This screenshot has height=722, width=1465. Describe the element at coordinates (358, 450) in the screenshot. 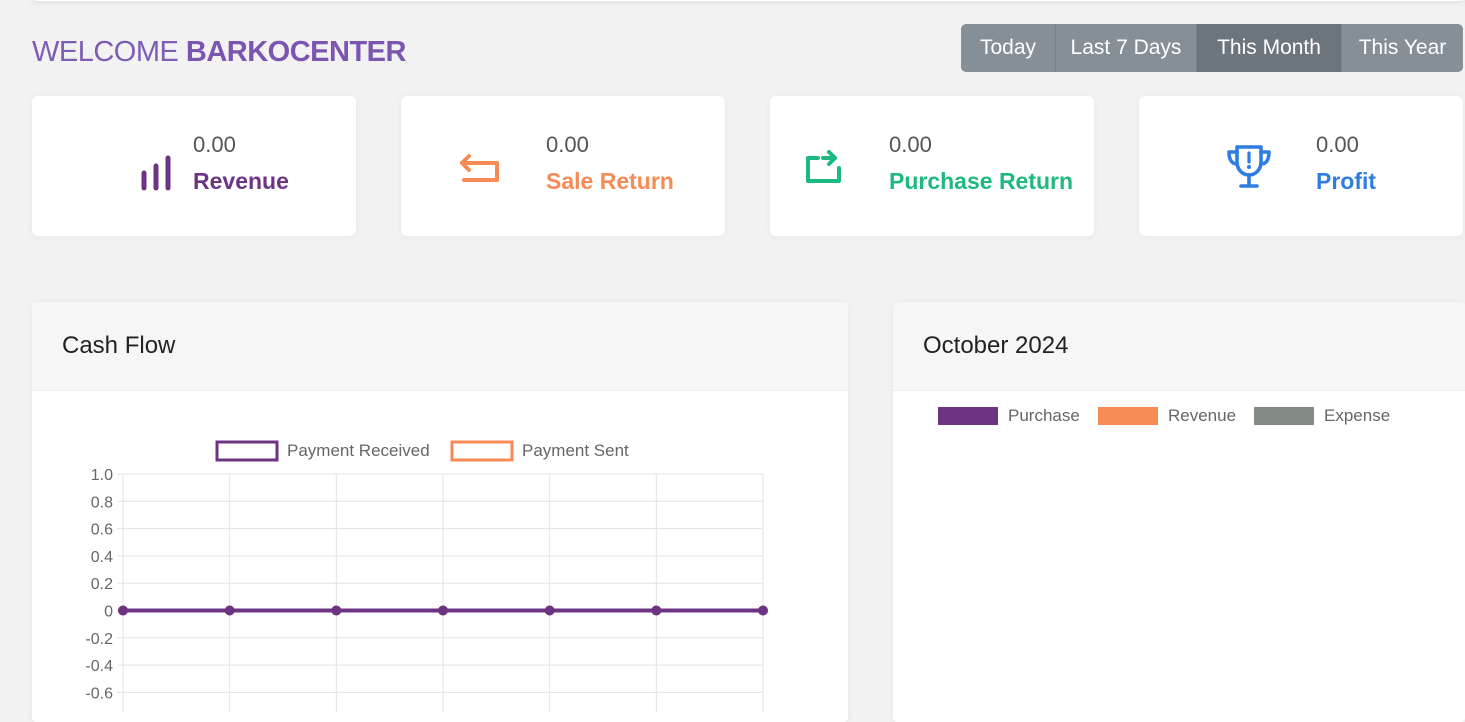

I see `legend-label: Payment Received` at that location.